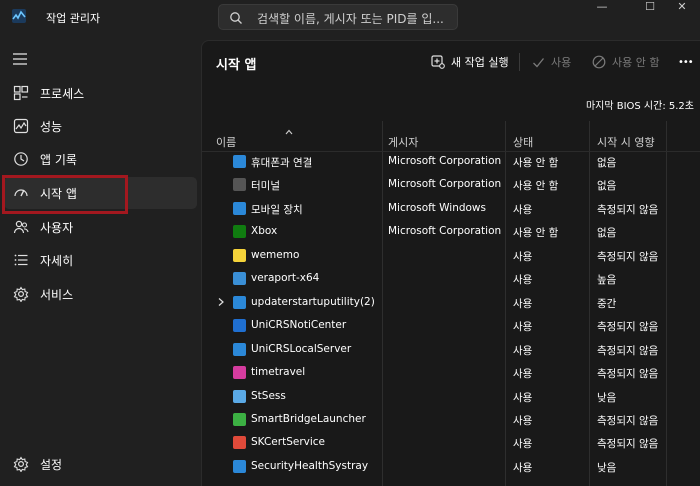 The height and width of the screenshot is (486, 700). What do you see at coordinates (636, 62) in the screenshot?
I see `disable-label: 사용 안 함` at bounding box center [636, 62].